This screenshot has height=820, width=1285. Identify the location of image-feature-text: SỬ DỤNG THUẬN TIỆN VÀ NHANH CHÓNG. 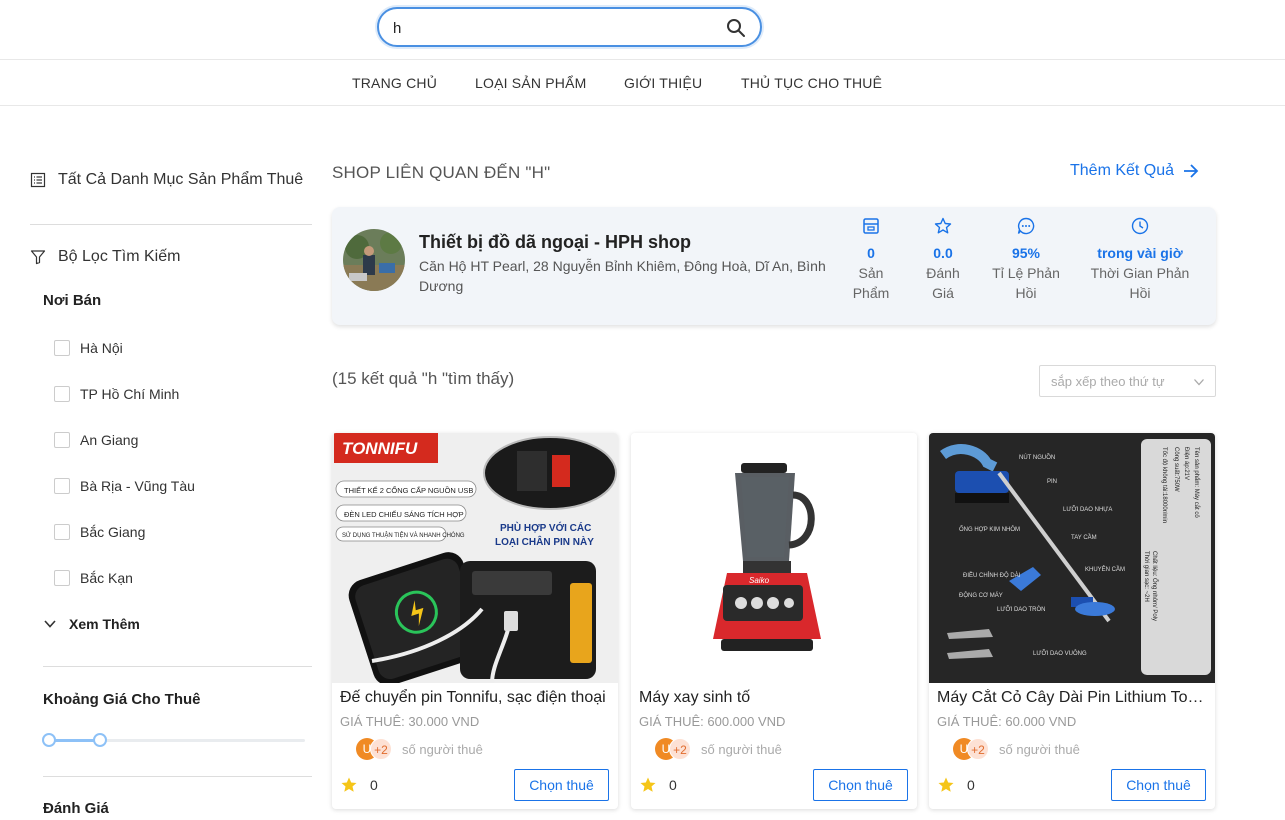
(403, 535).